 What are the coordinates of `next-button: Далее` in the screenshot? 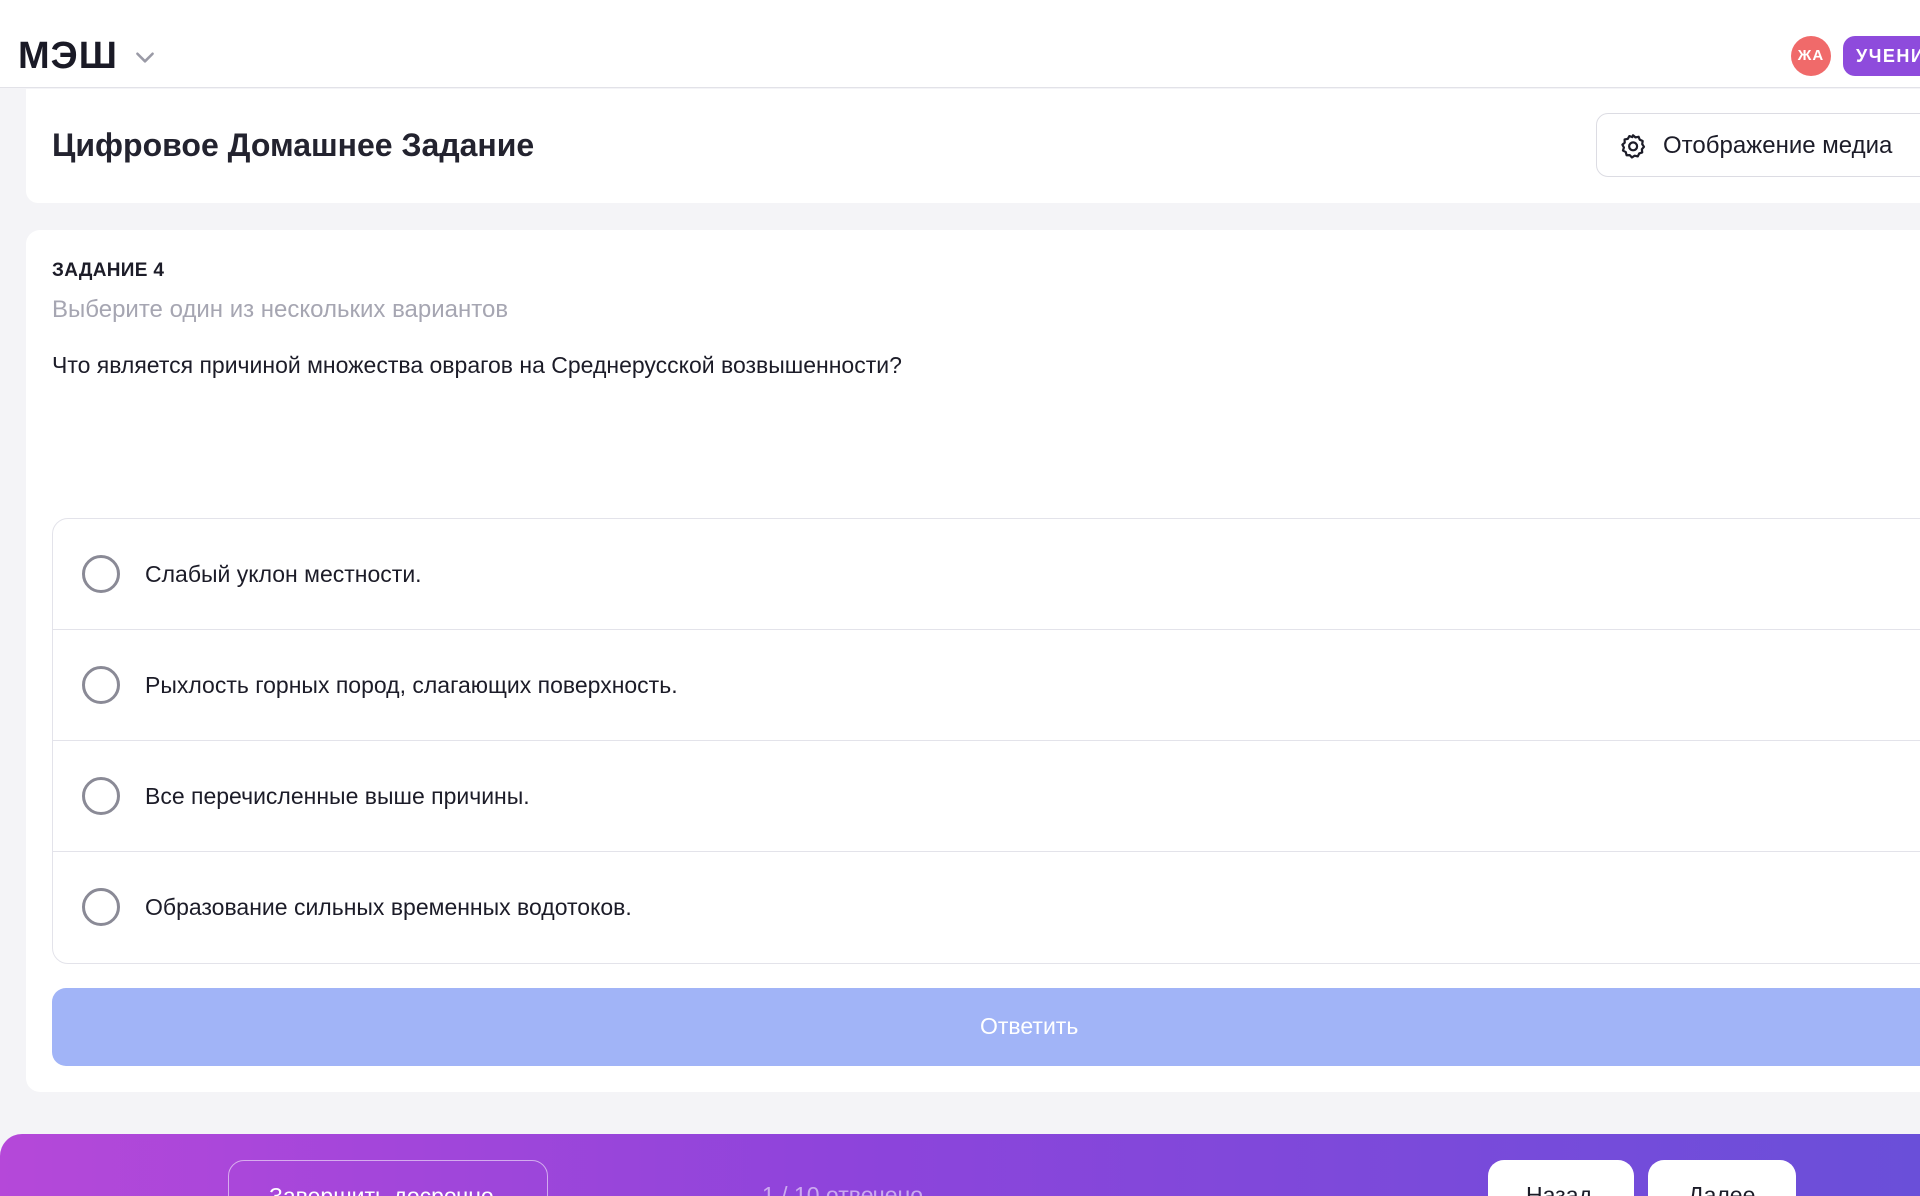 It's located at (1722, 1178).